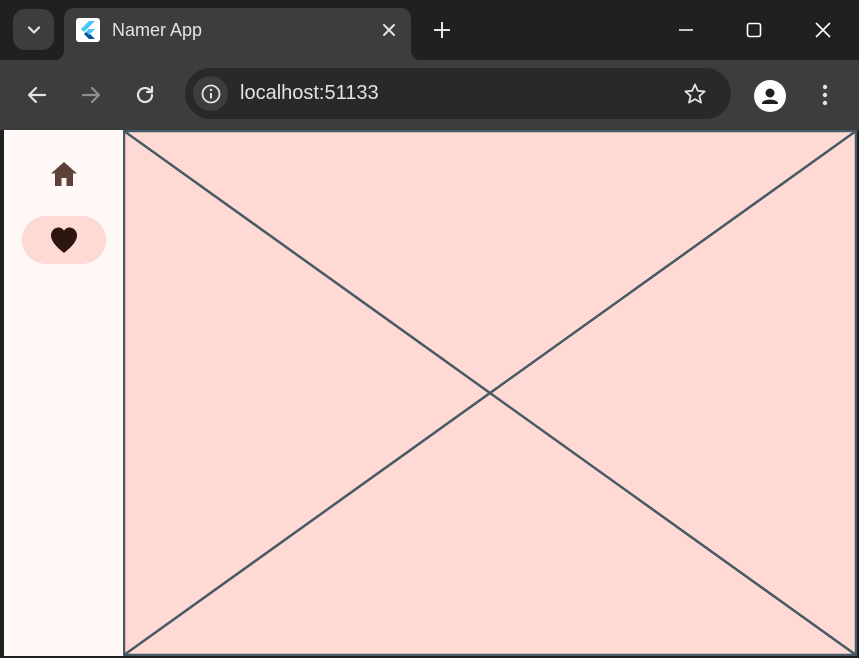  Describe the element at coordinates (88, 30) in the screenshot. I see `flutter-logo-icon` at that location.